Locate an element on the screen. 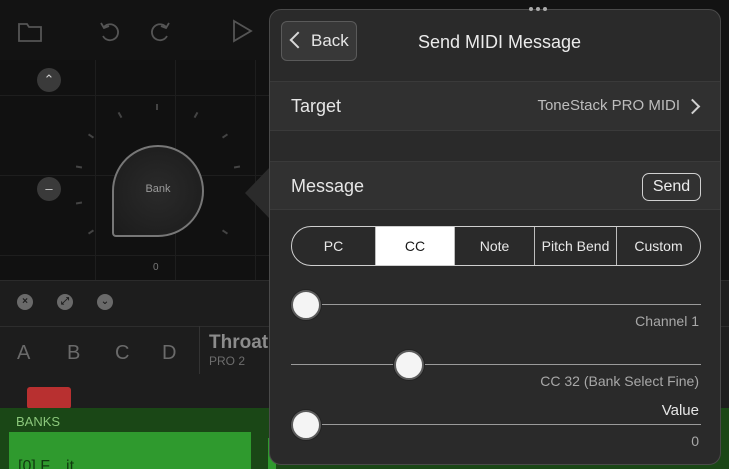  tab-cc: CC is located at coordinates (415, 246).